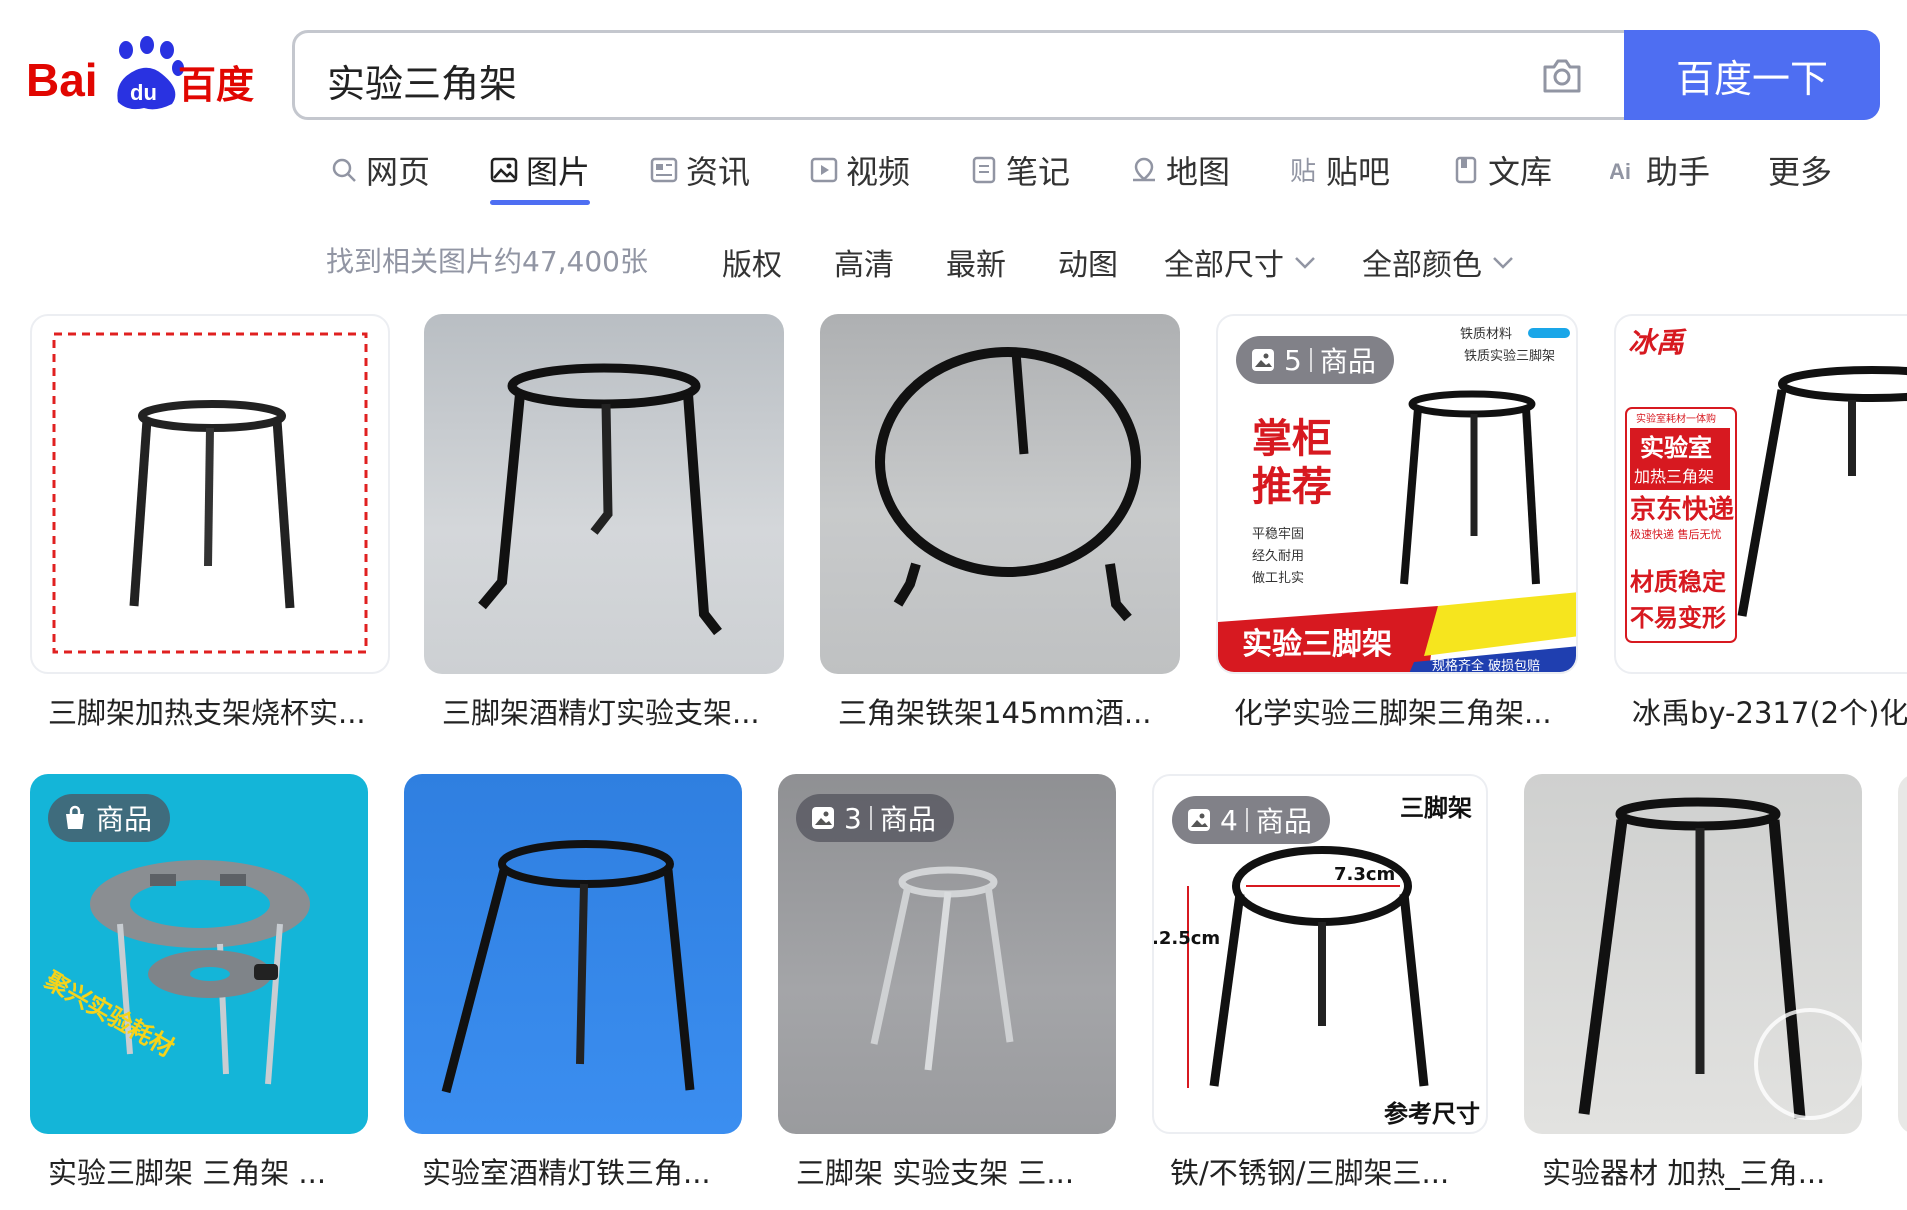 This screenshot has height=1210, width=1907. Describe the element at coordinates (1144, 169) in the screenshot. I see `map-icon` at that location.